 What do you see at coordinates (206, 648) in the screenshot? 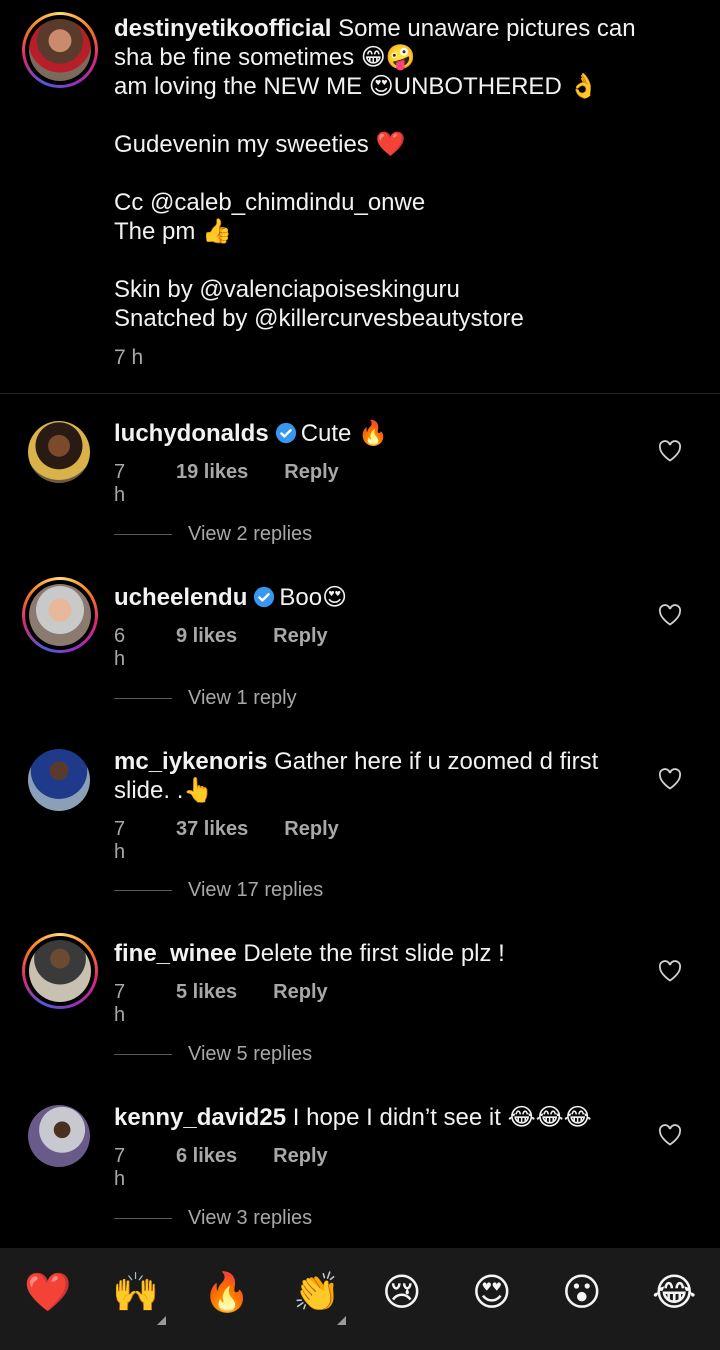
I see `comment-likes: 9 likes` at bounding box center [206, 648].